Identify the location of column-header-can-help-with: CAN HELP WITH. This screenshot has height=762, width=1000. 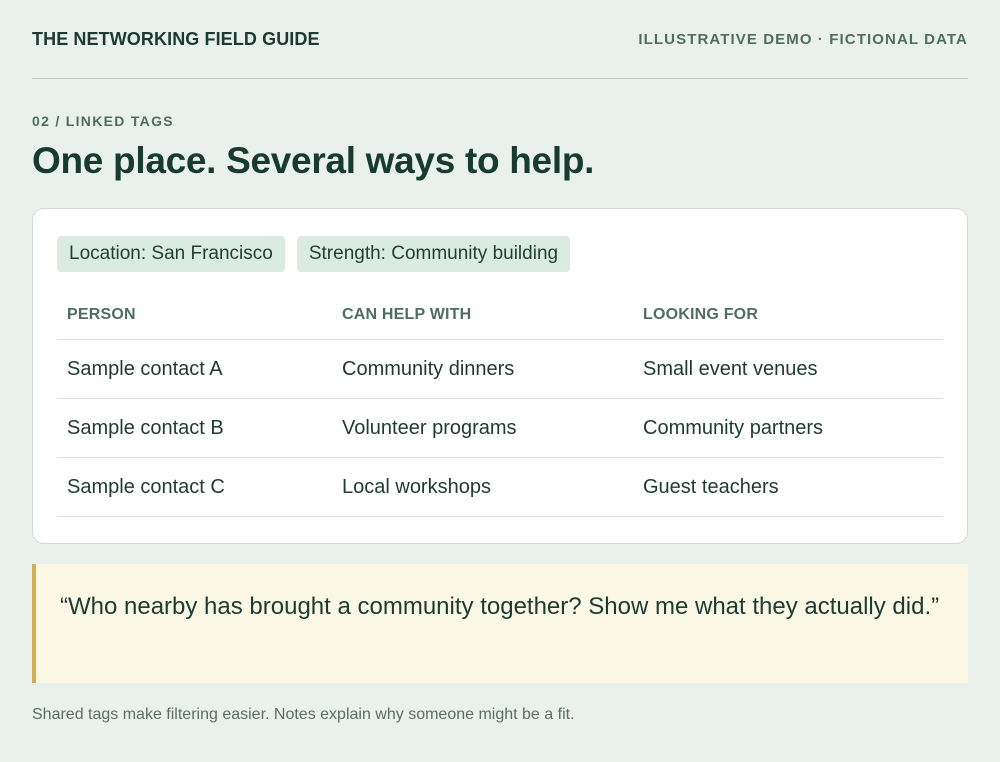
(482, 317).